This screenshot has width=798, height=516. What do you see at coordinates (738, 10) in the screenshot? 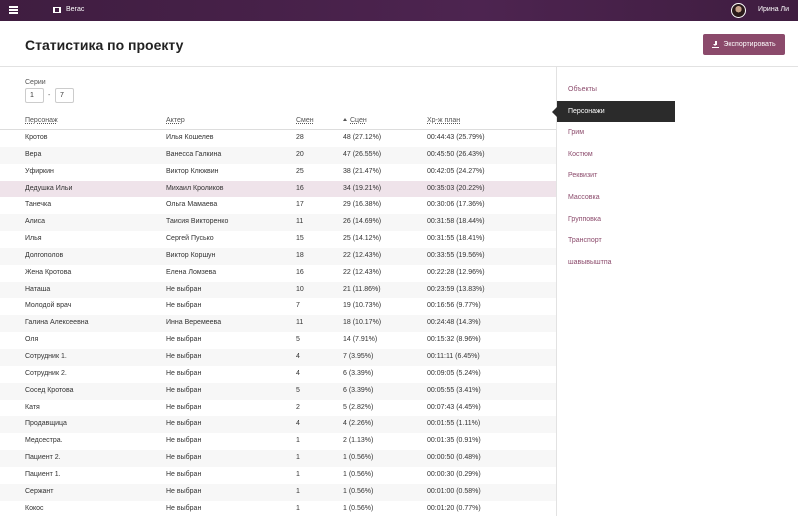
I see `user-avatar` at bounding box center [738, 10].